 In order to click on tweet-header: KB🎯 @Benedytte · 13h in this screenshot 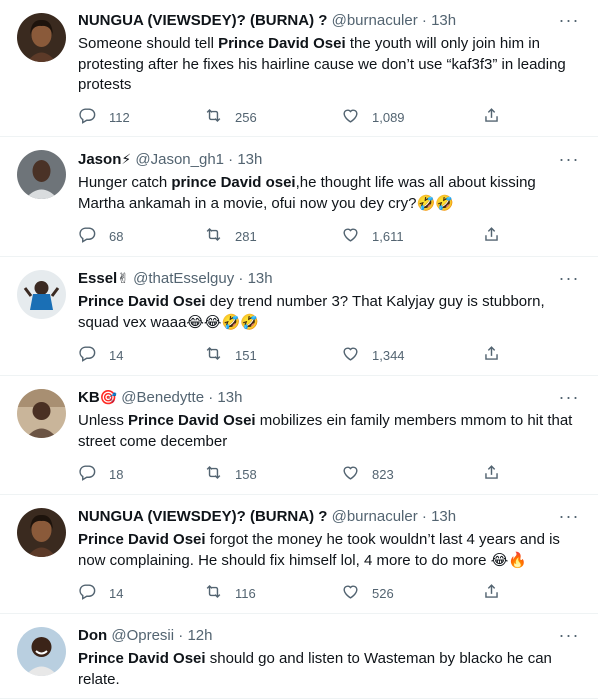, I will do `click(318, 398)`.